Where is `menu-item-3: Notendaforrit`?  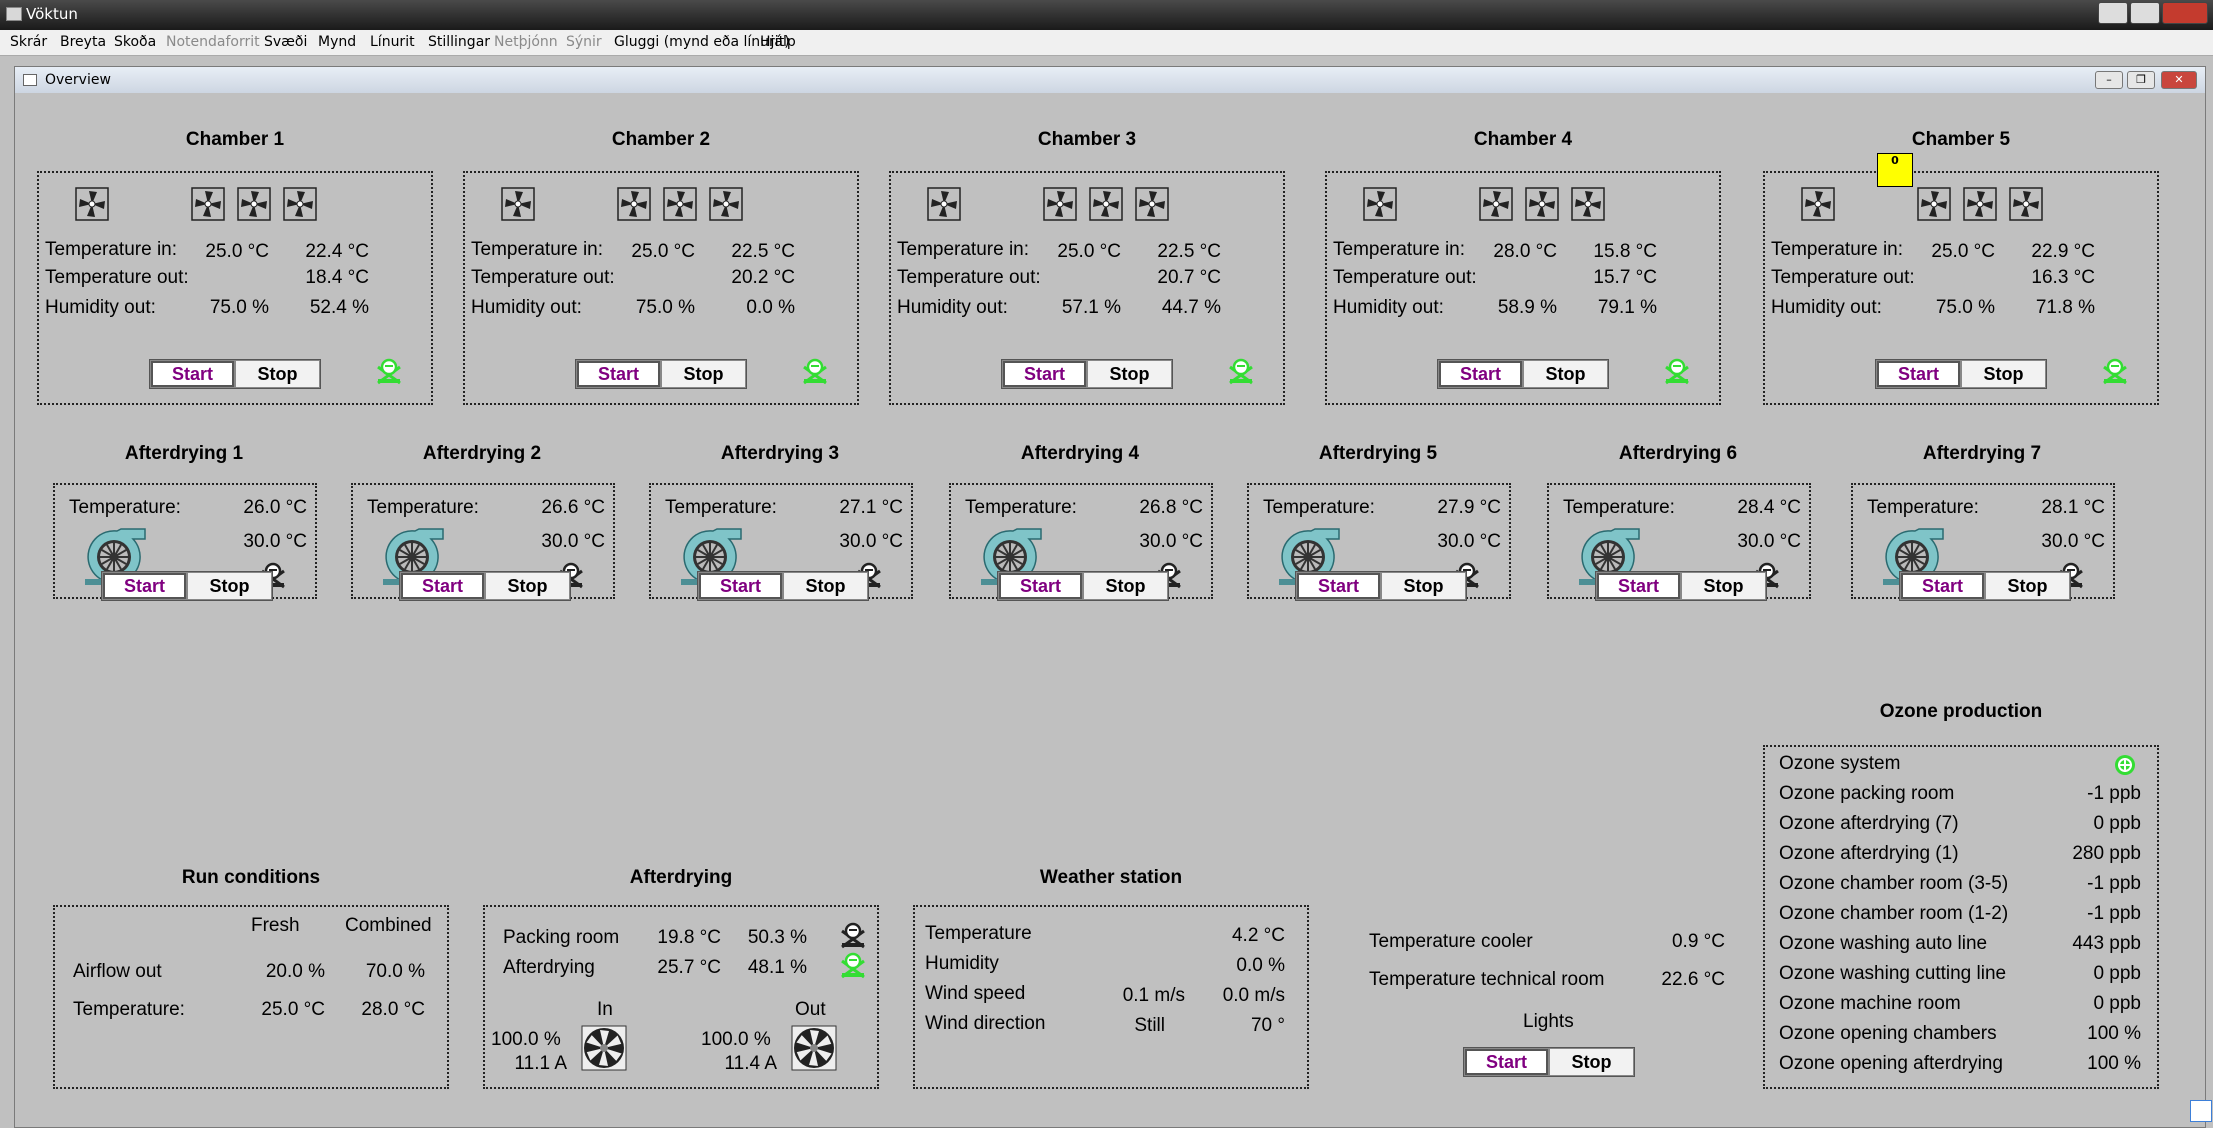 menu-item-3: Notendaforrit is located at coordinates (213, 42).